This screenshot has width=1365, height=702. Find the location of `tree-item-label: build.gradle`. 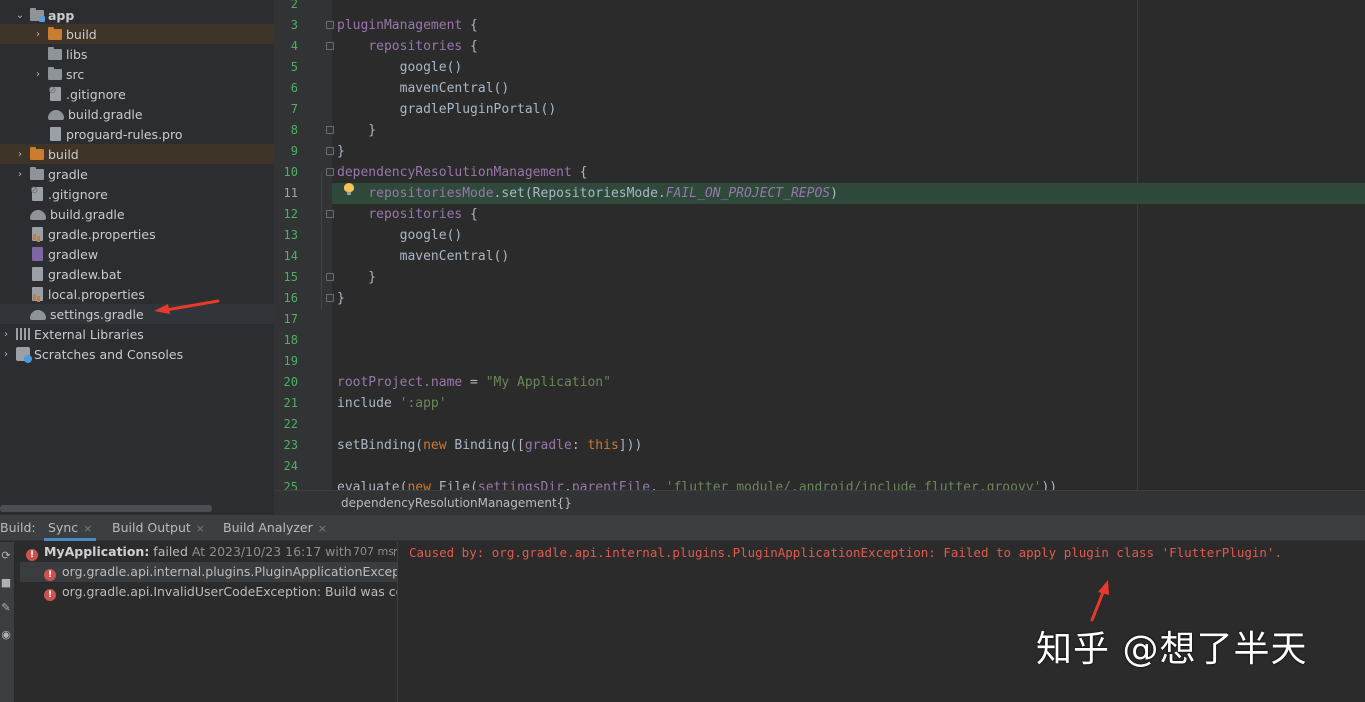

tree-item-label: build.gradle is located at coordinates (87, 214).